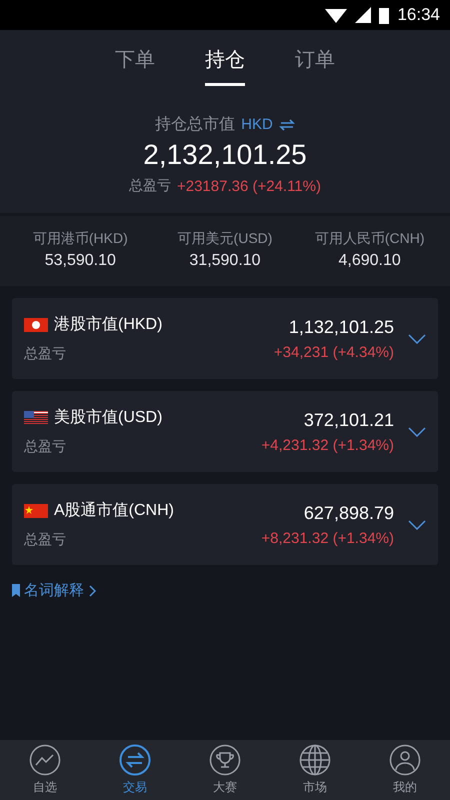  What do you see at coordinates (225, 524) in the screenshot?
I see `market-card: A股通市值(CNH) 总盈亏 627,898.79 +8,231.32 (+1.34%)` at bounding box center [225, 524].